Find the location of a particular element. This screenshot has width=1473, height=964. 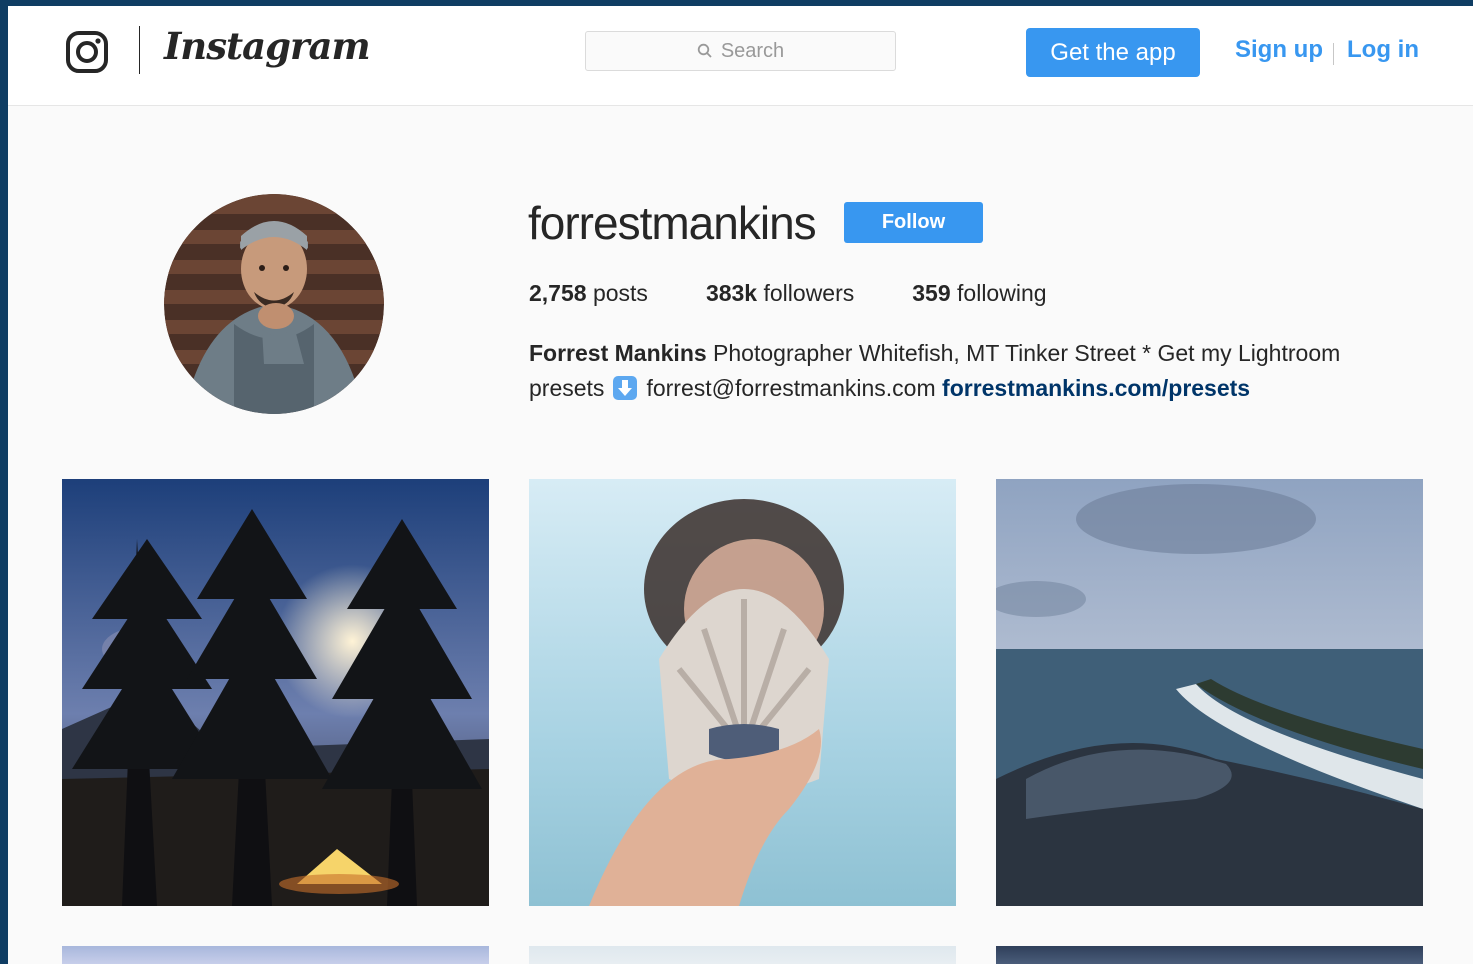

seashell-photo is located at coordinates (742, 692).